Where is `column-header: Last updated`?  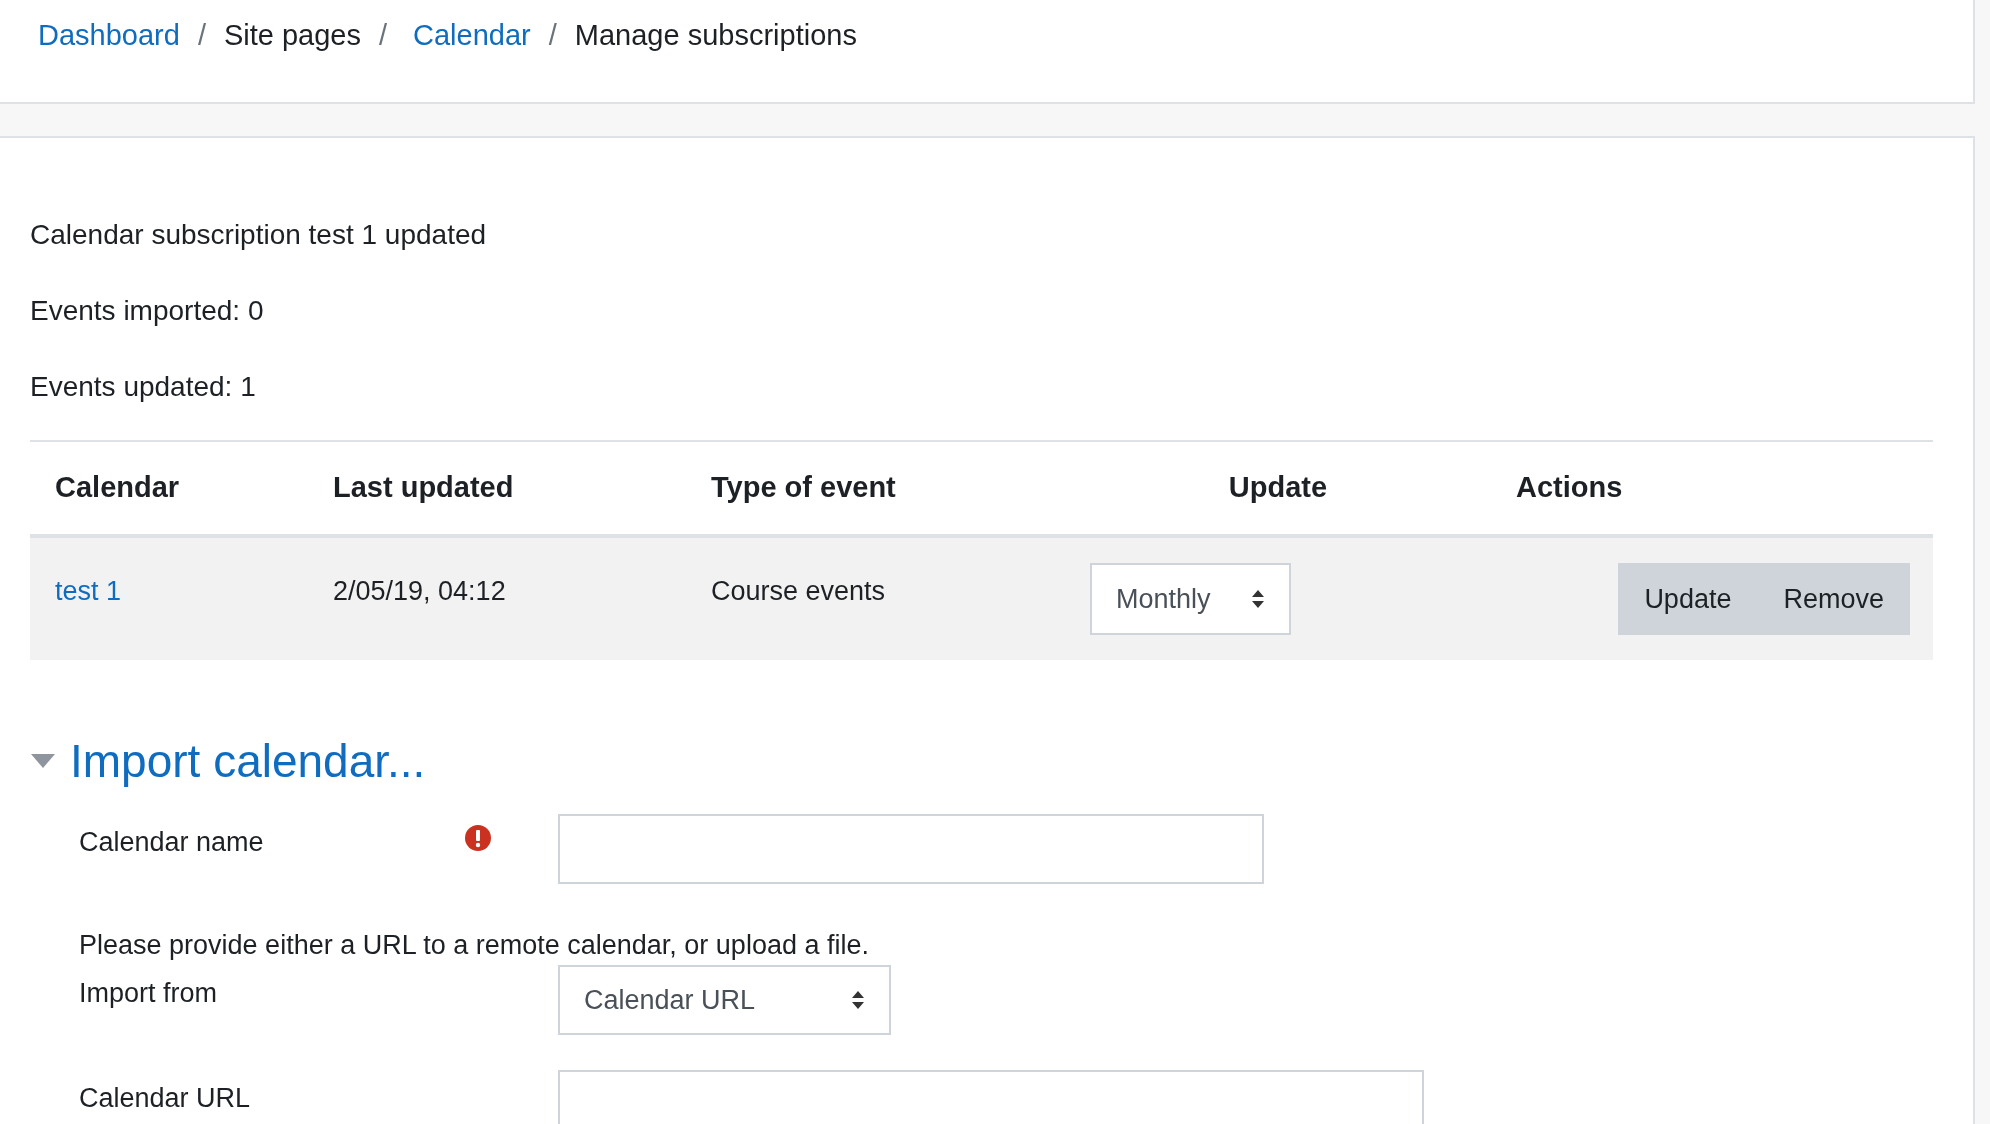 column-header: Last updated is located at coordinates (423, 487).